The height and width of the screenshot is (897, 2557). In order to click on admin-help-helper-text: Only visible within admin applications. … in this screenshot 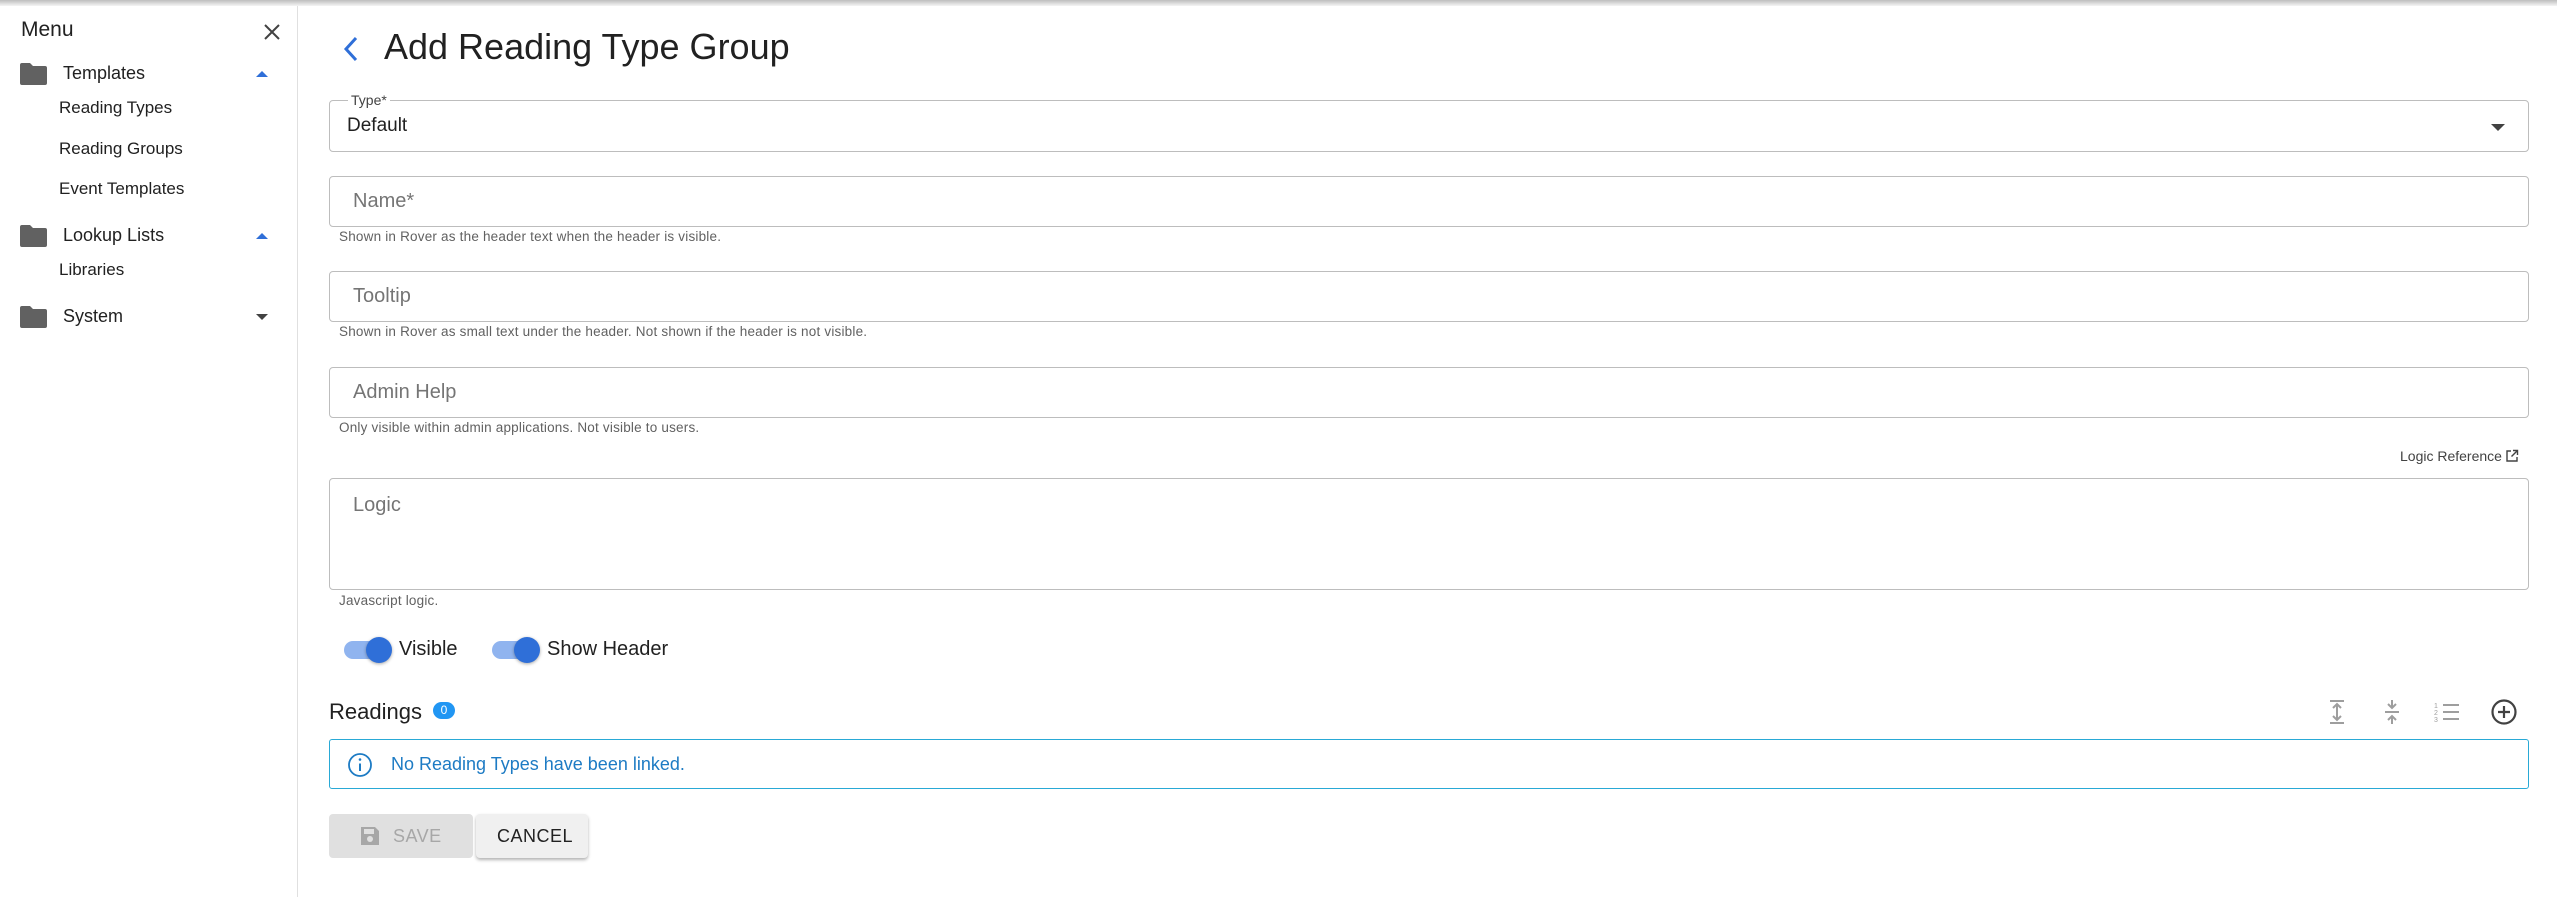, I will do `click(519, 427)`.